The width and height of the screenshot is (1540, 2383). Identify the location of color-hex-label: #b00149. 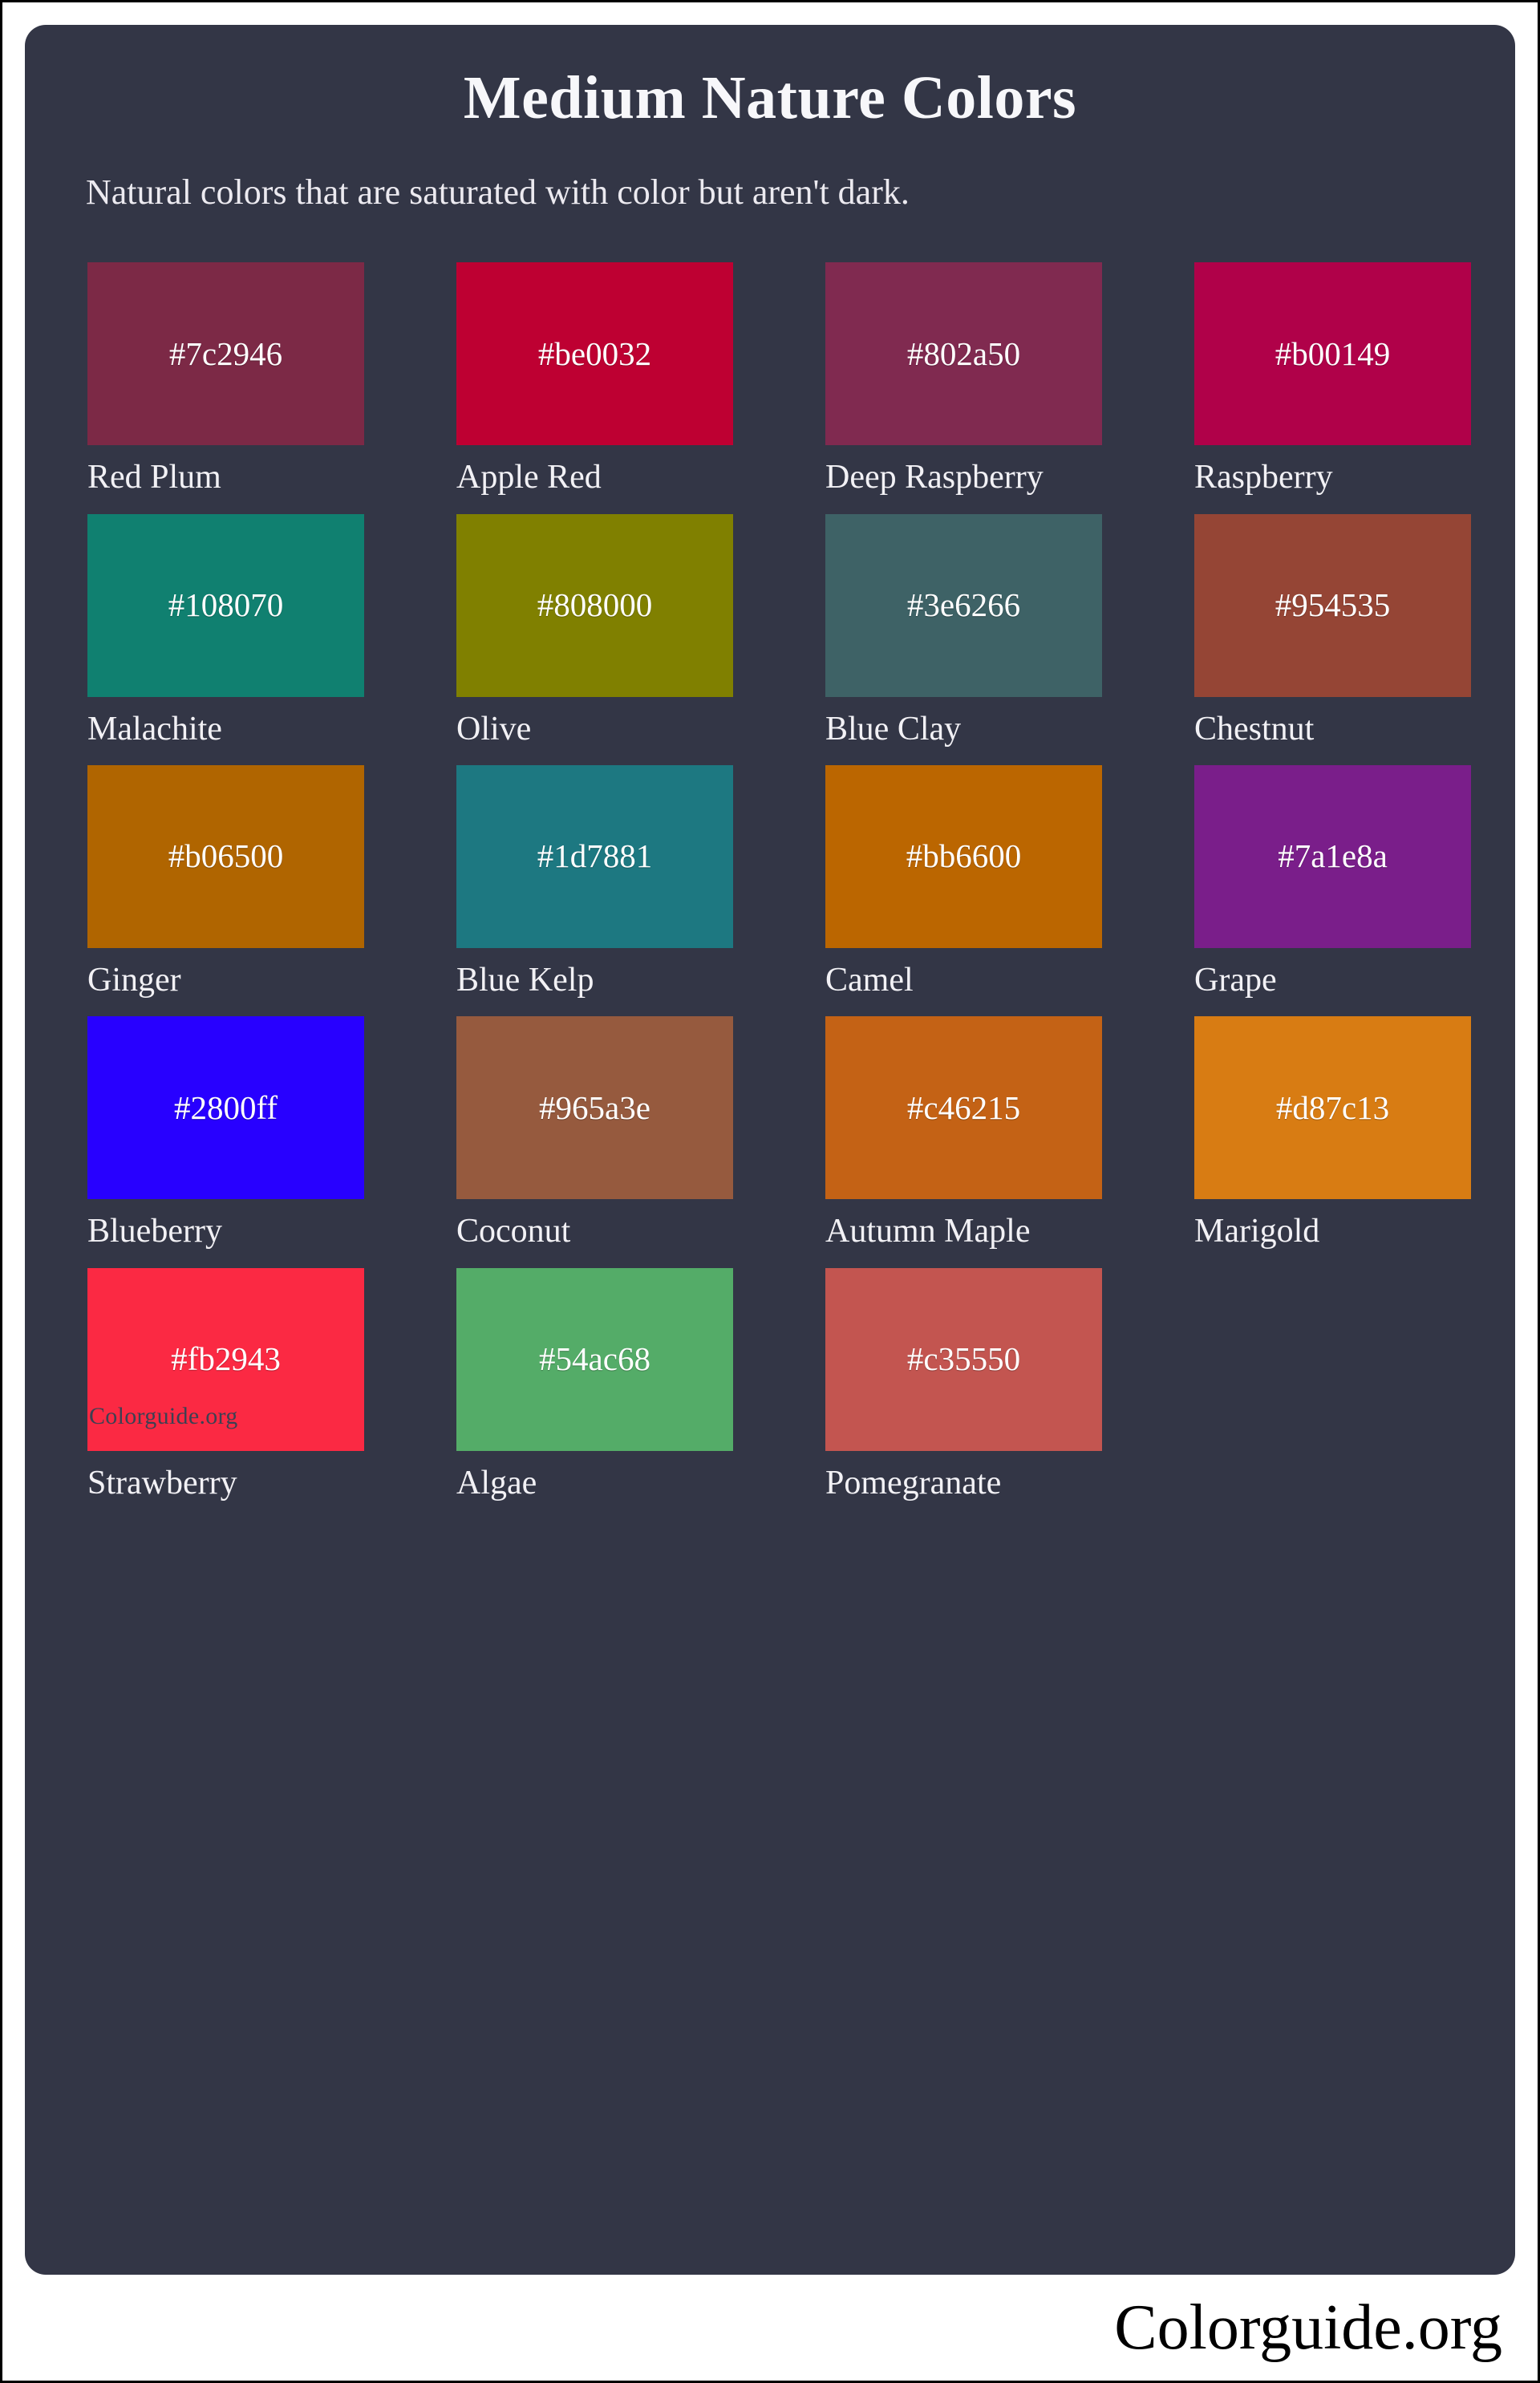
(1333, 353).